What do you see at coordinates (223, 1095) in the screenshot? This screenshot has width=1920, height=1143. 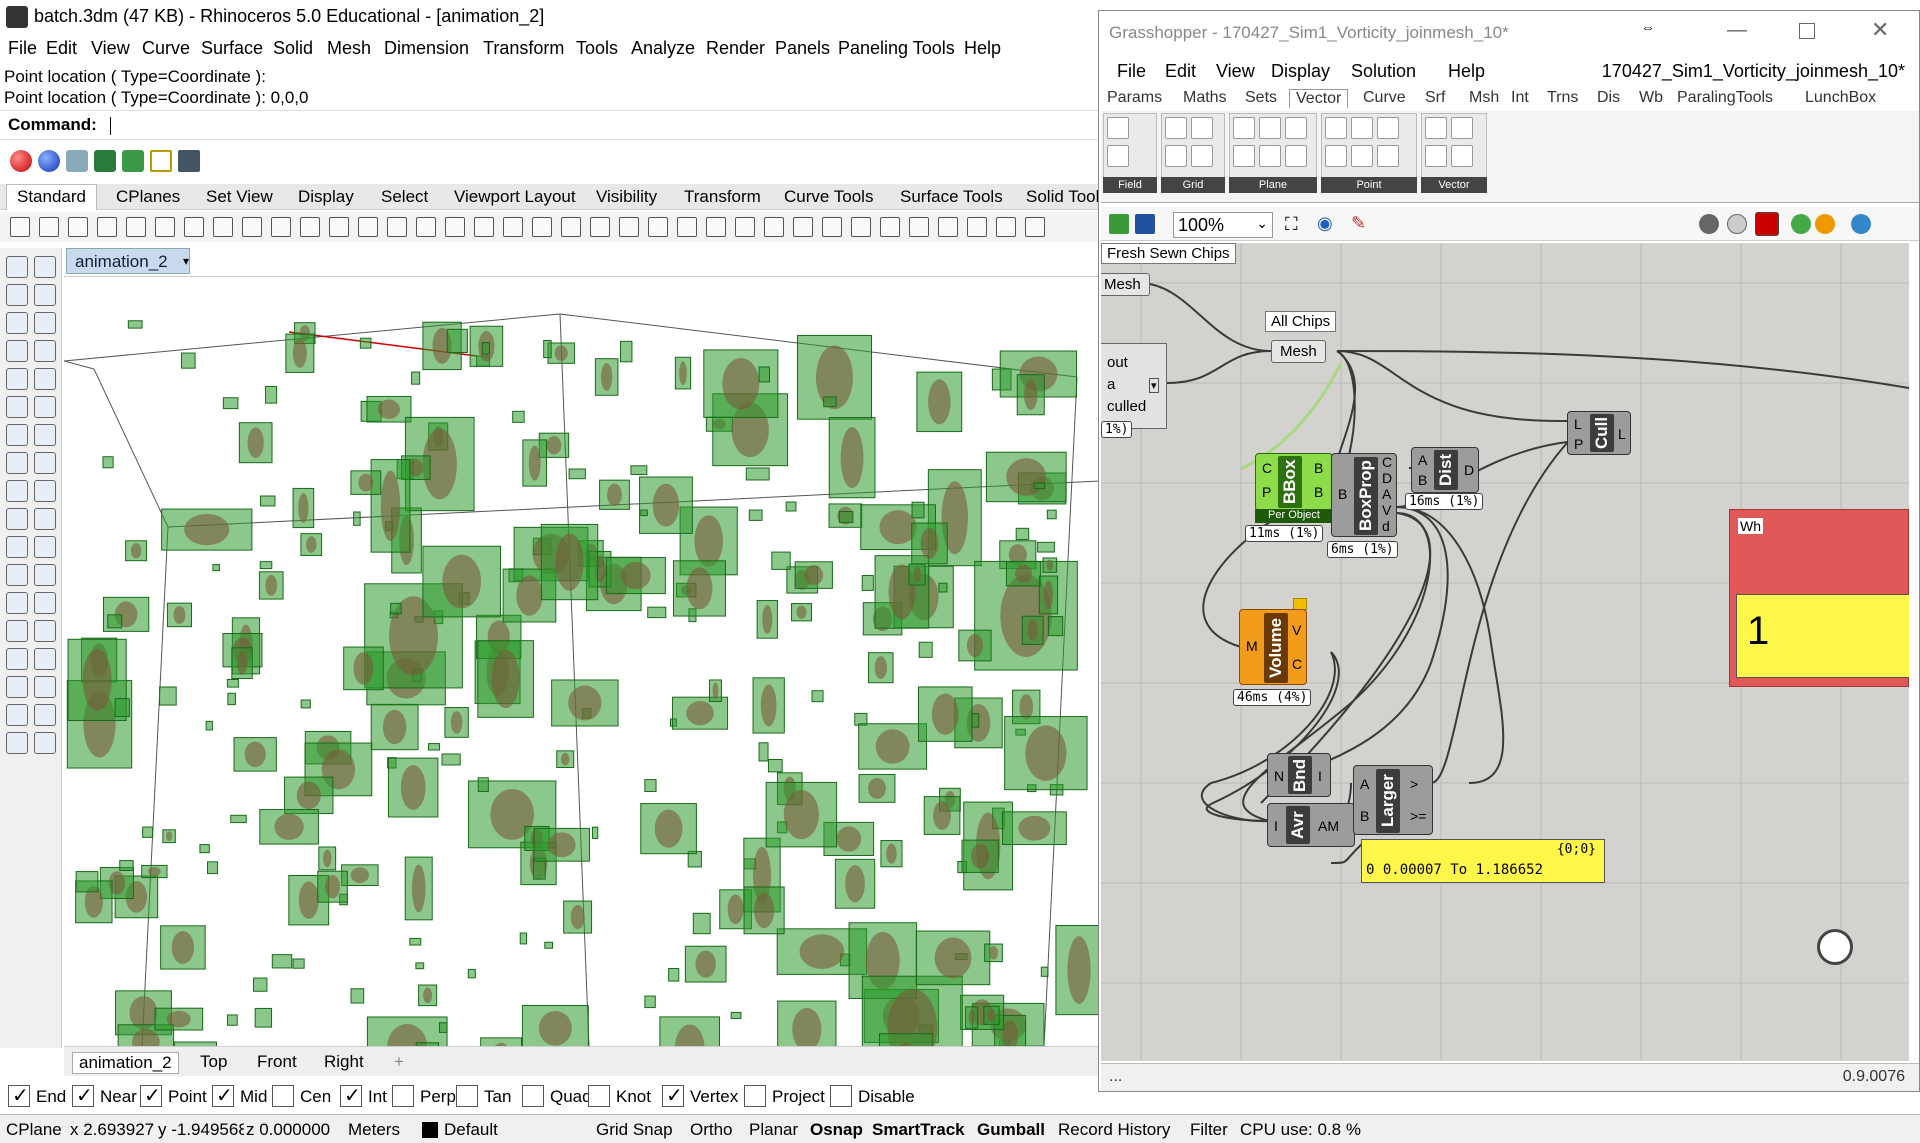 I see `osnap-checkbox-mid` at bounding box center [223, 1095].